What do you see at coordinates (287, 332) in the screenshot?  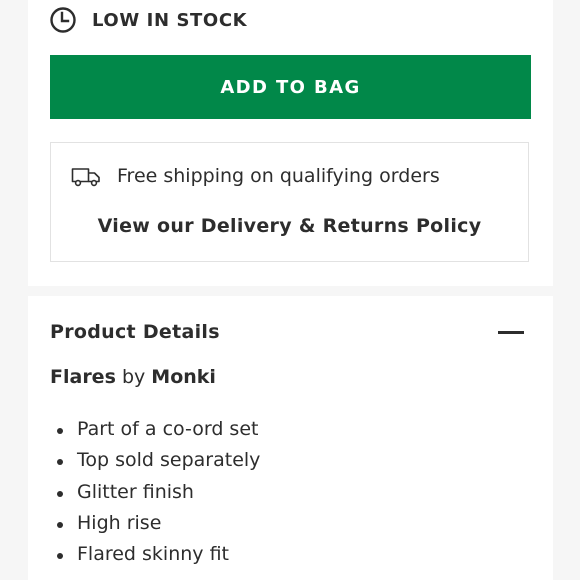 I see `product-details-accordion-header: Product Details` at bounding box center [287, 332].